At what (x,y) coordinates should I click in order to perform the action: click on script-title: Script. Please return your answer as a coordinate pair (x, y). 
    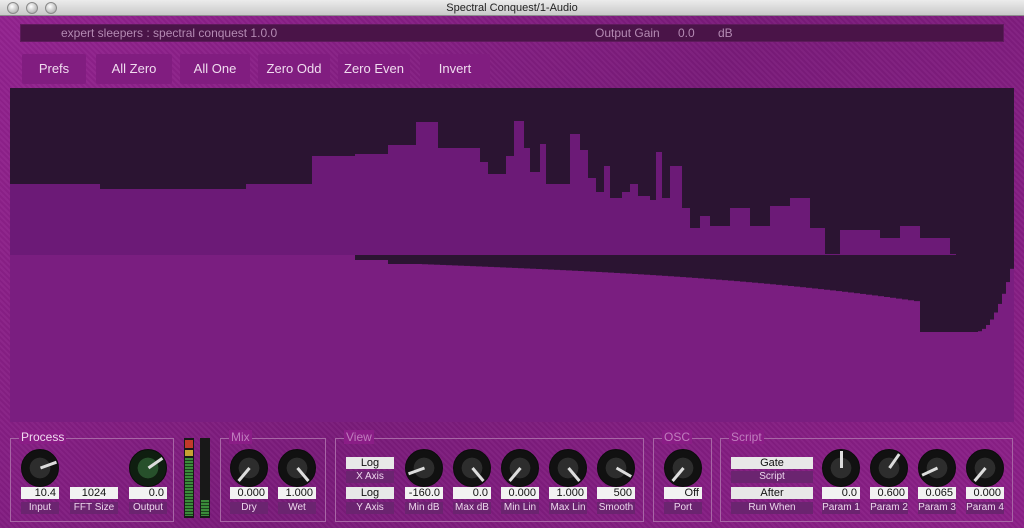
    Looking at the image, I should click on (746, 437).